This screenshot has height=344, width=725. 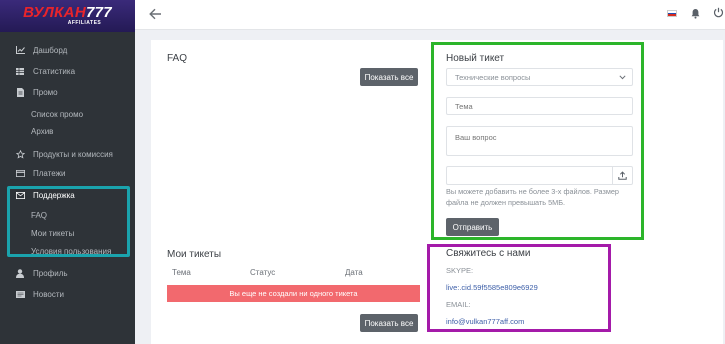 I want to click on logo-part1: ВУЛКАН, so click(x=54, y=12).